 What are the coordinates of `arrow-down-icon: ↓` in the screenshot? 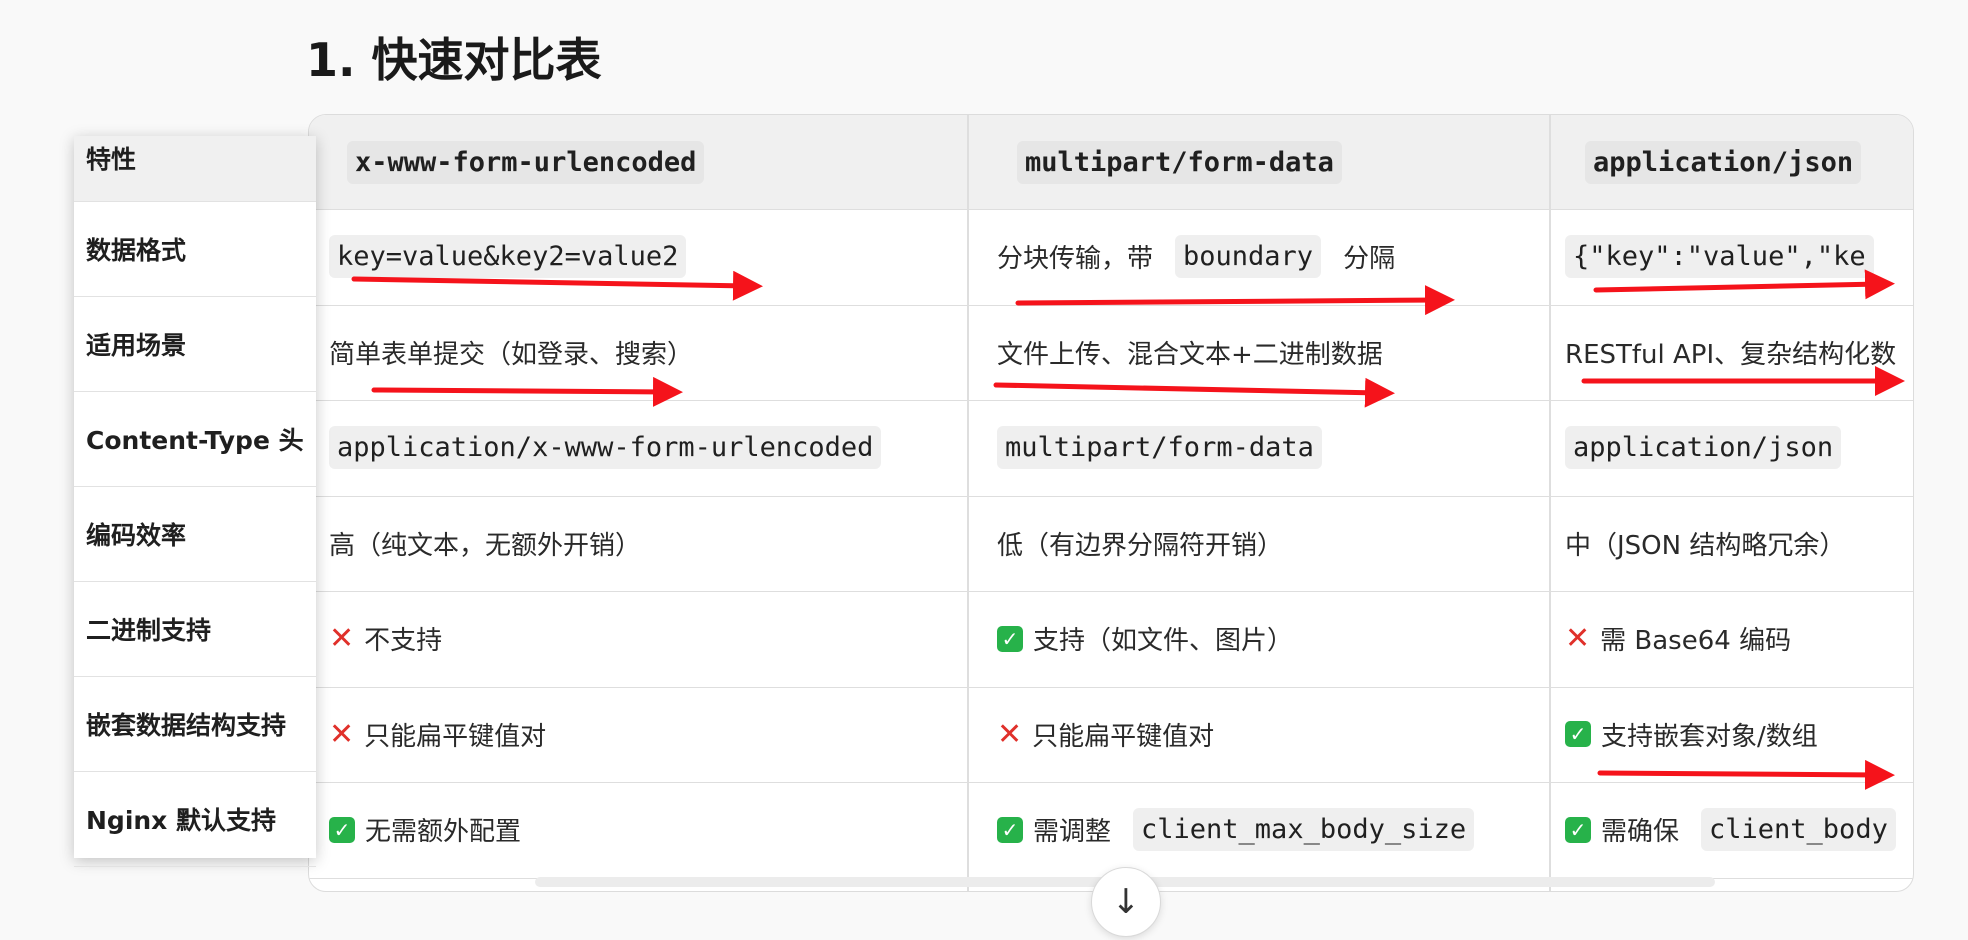 It's located at (1126, 902).